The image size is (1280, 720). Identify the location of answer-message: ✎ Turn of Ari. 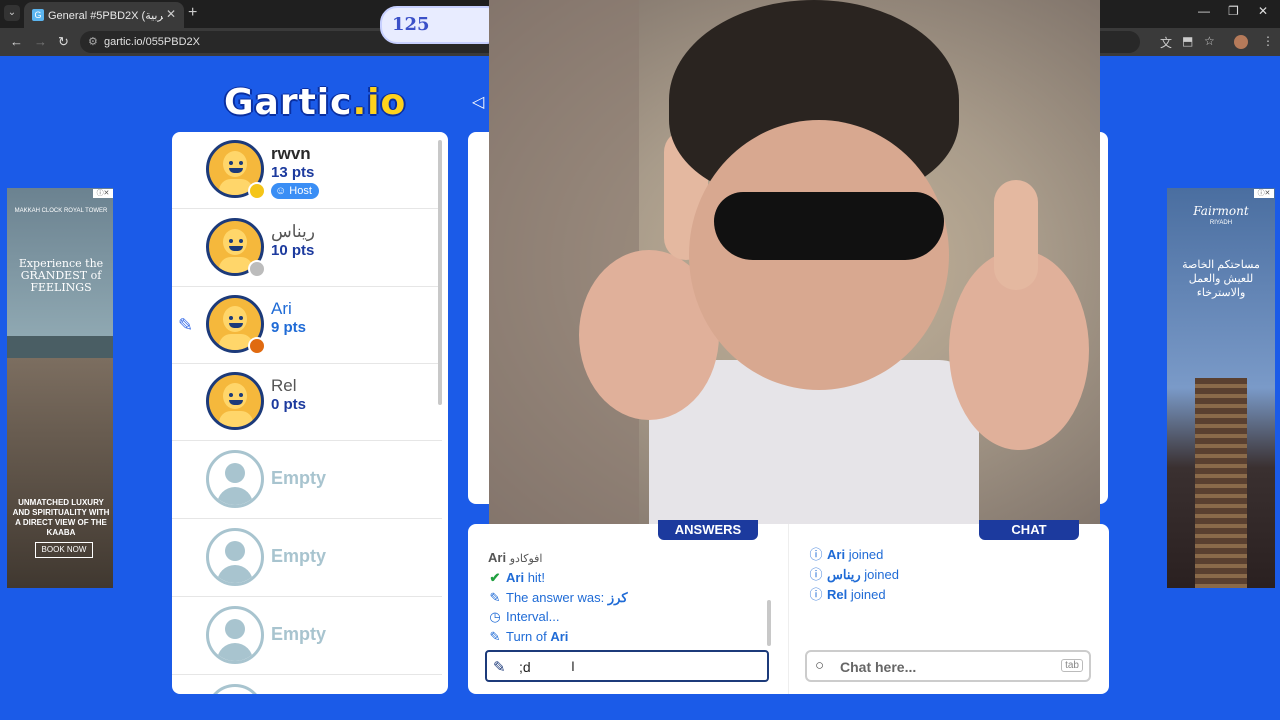
(528, 637).